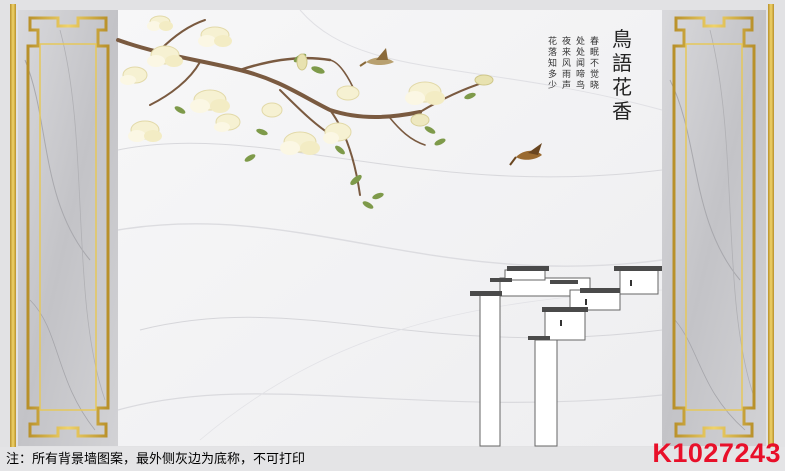  What do you see at coordinates (622, 87) in the screenshot?
I see `calligraphy-title-char-3: 花` at bounding box center [622, 87].